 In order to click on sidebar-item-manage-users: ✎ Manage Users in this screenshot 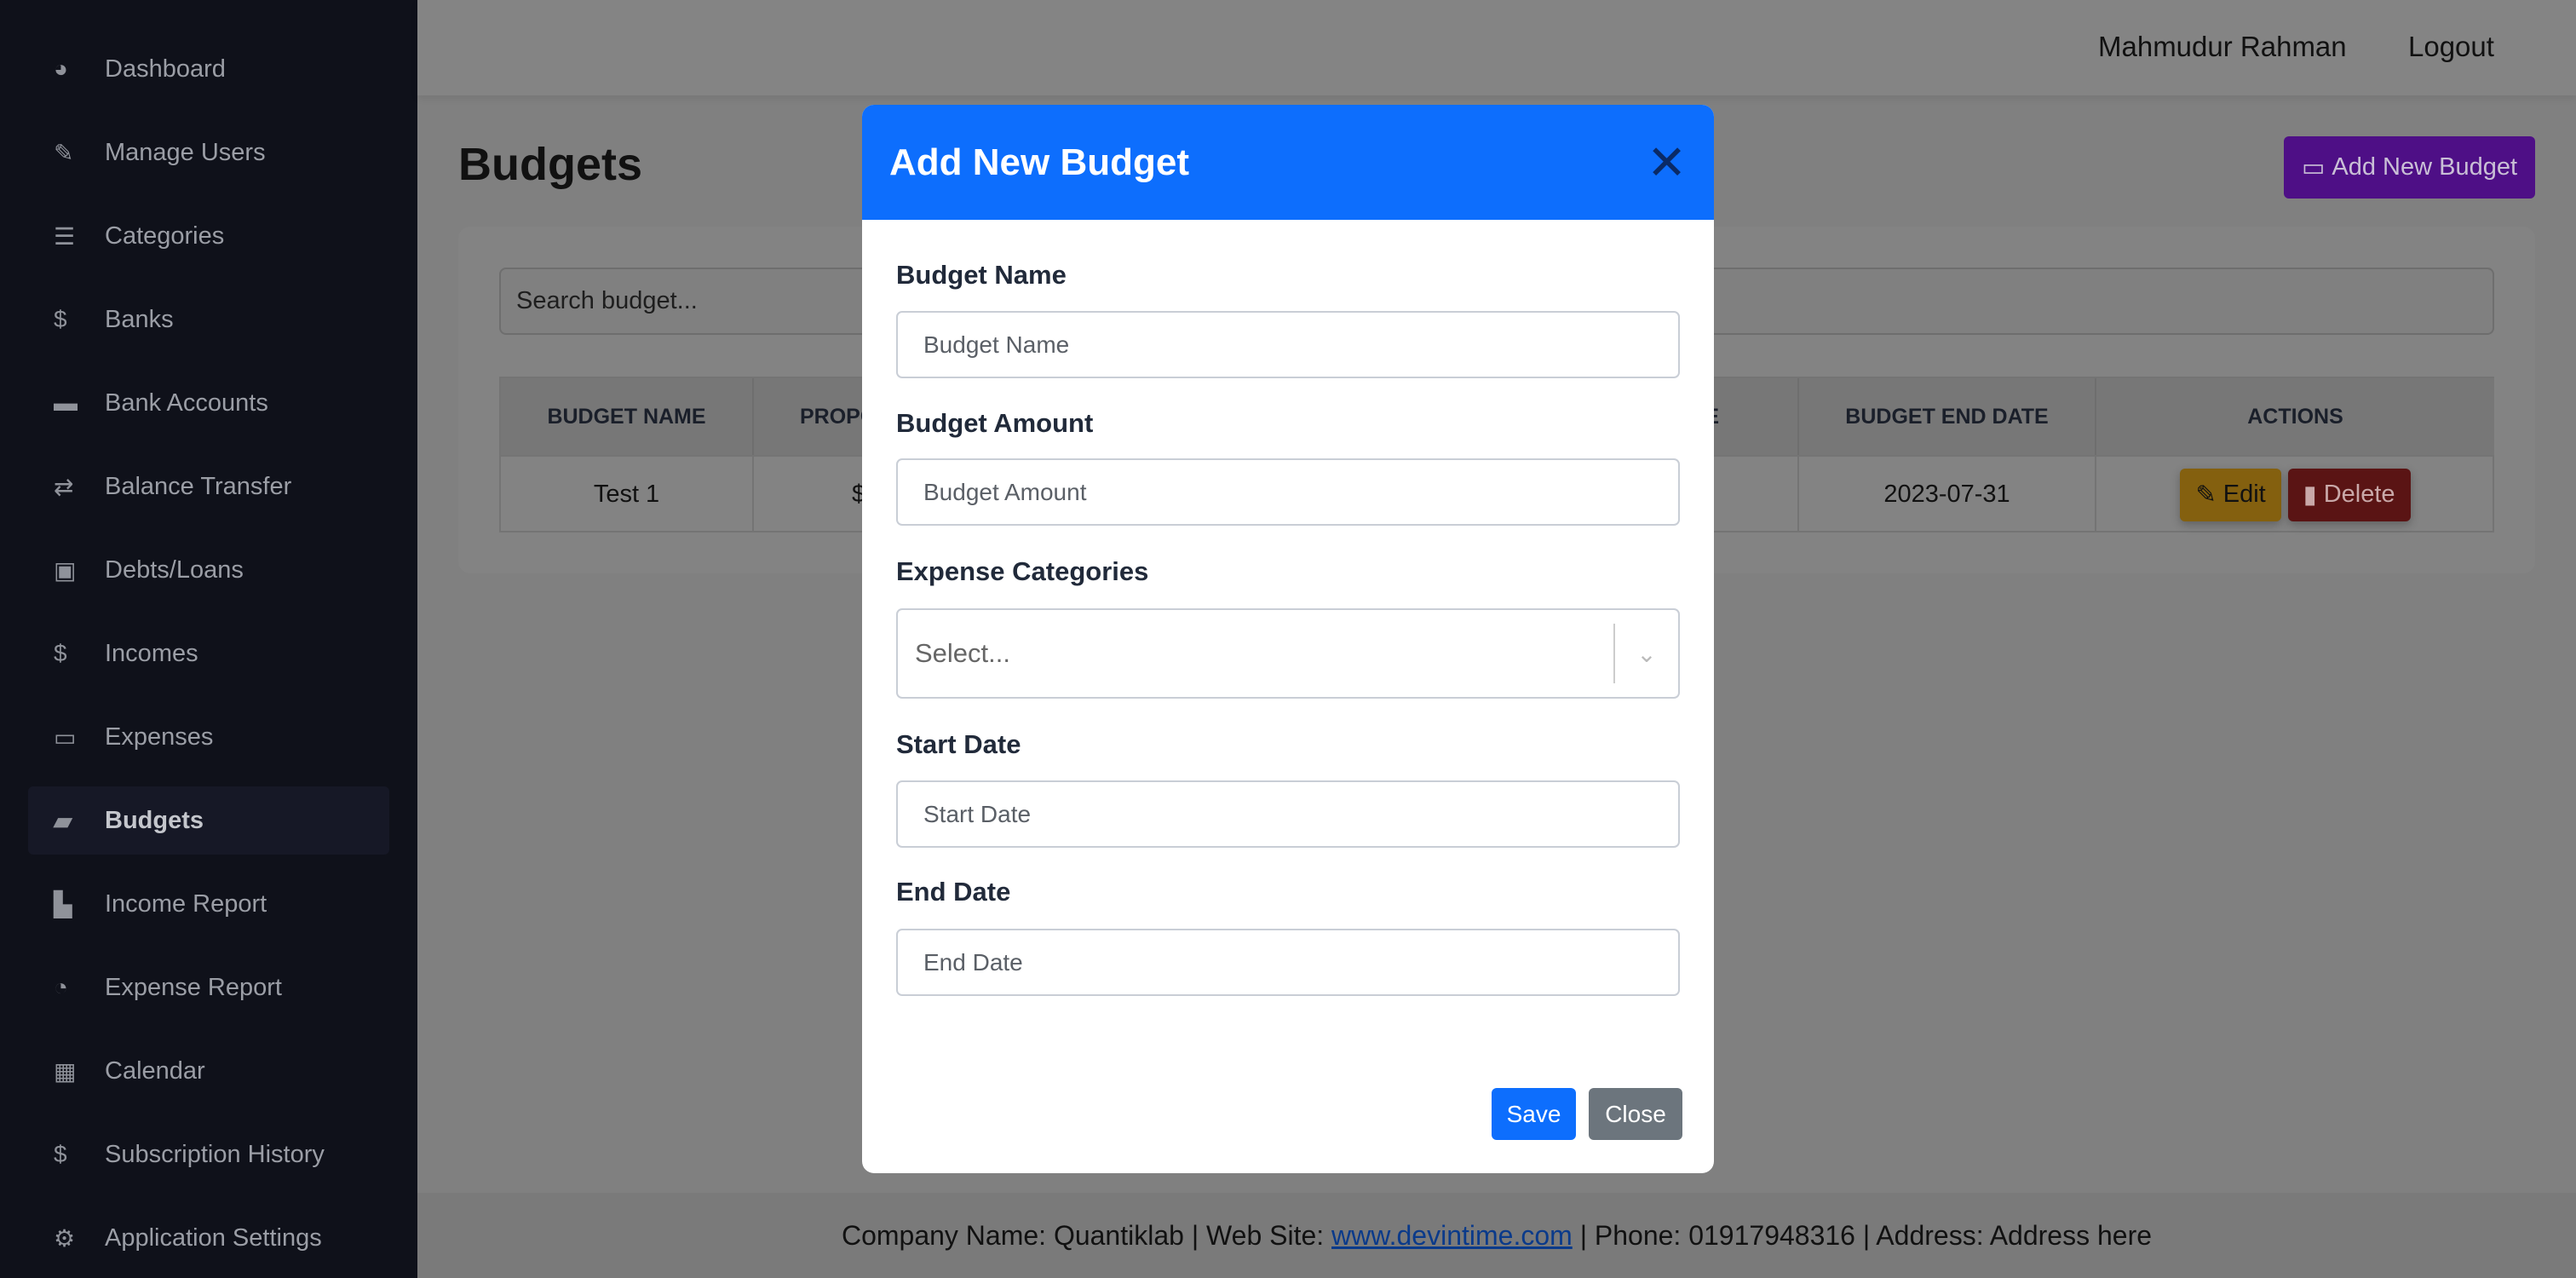, I will do `click(208, 152)`.